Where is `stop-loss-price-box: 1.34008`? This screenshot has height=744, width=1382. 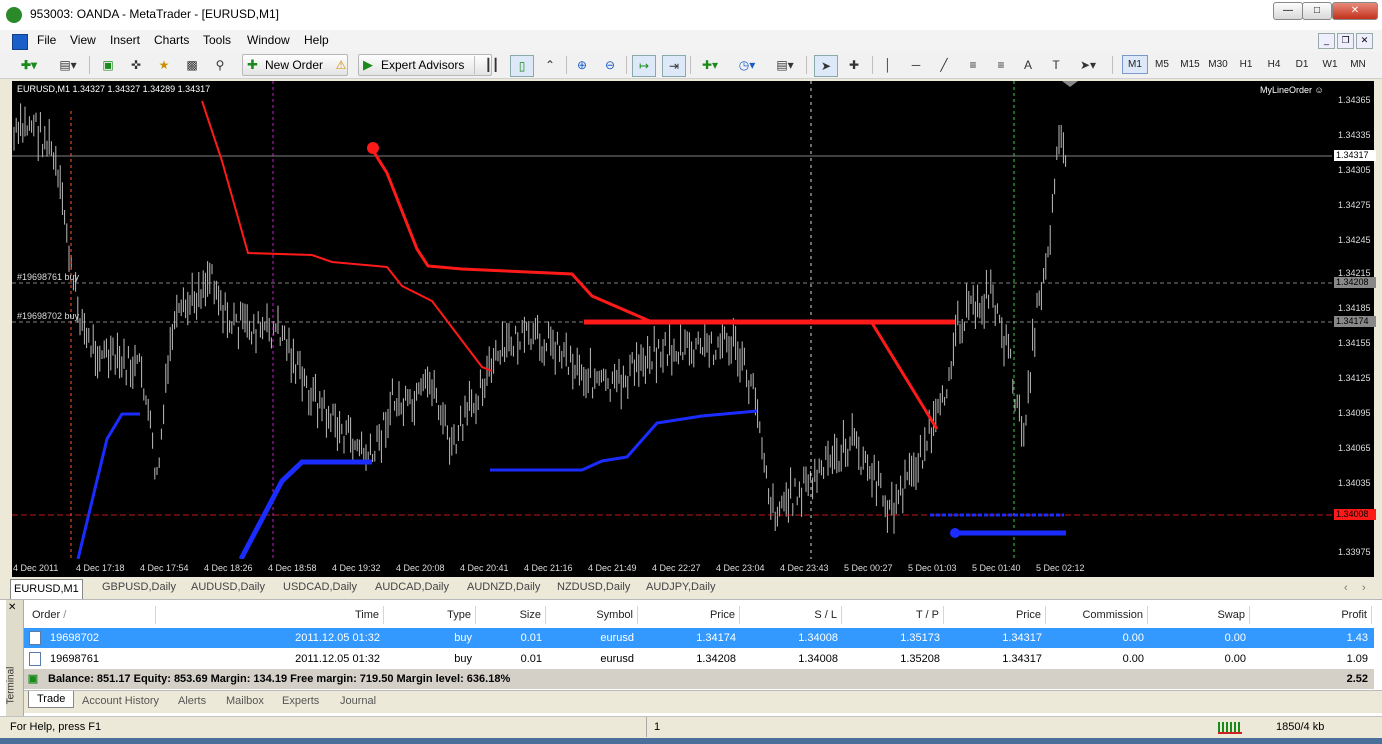
stop-loss-price-box: 1.34008 is located at coordinates (1355, 514).